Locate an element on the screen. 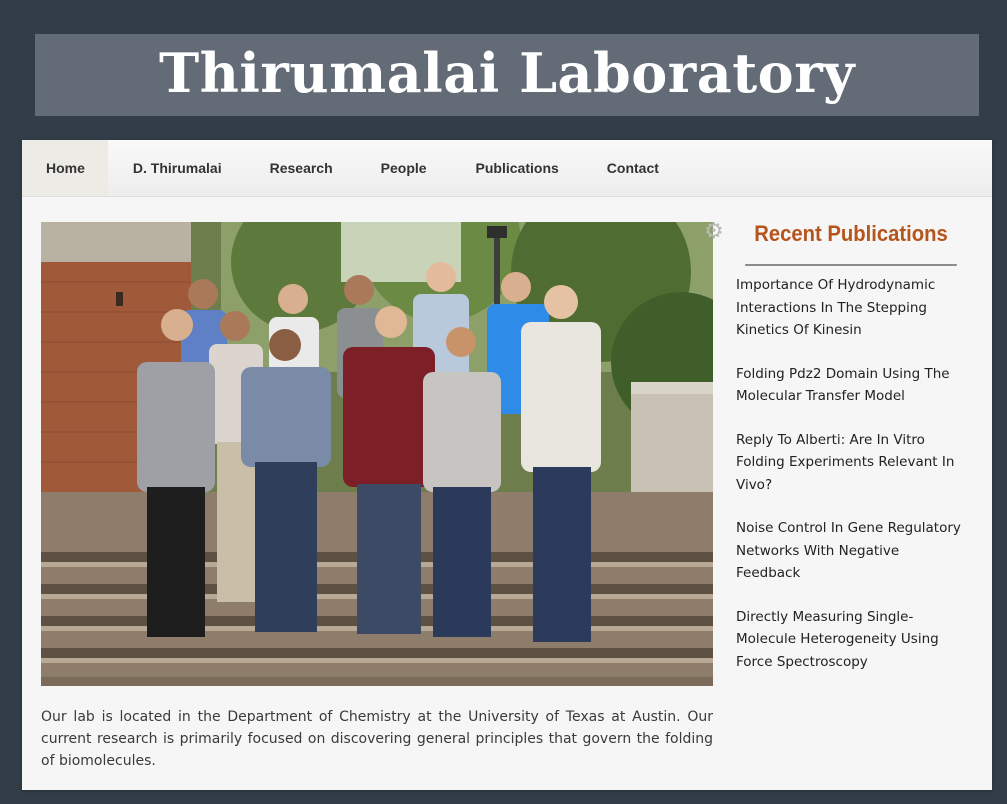  nav-item-research: Research is located at coordinates (301, 168).